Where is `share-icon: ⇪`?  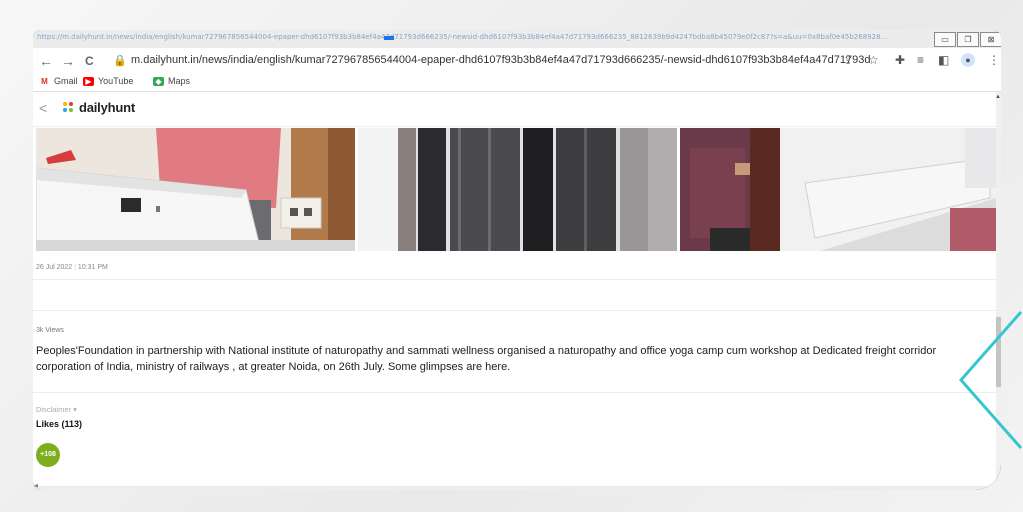
share-icon: ⇪ is located at coordinates (848, 60).